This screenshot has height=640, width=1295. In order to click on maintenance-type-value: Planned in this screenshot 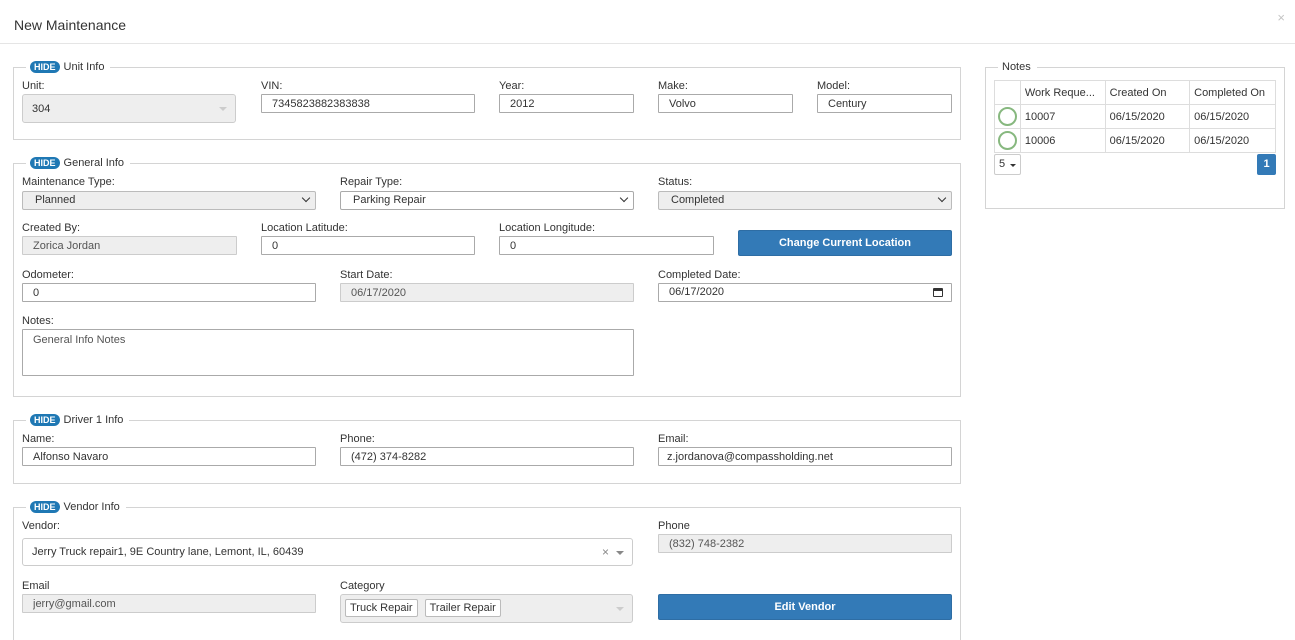, I will do `click(55, 200)`.